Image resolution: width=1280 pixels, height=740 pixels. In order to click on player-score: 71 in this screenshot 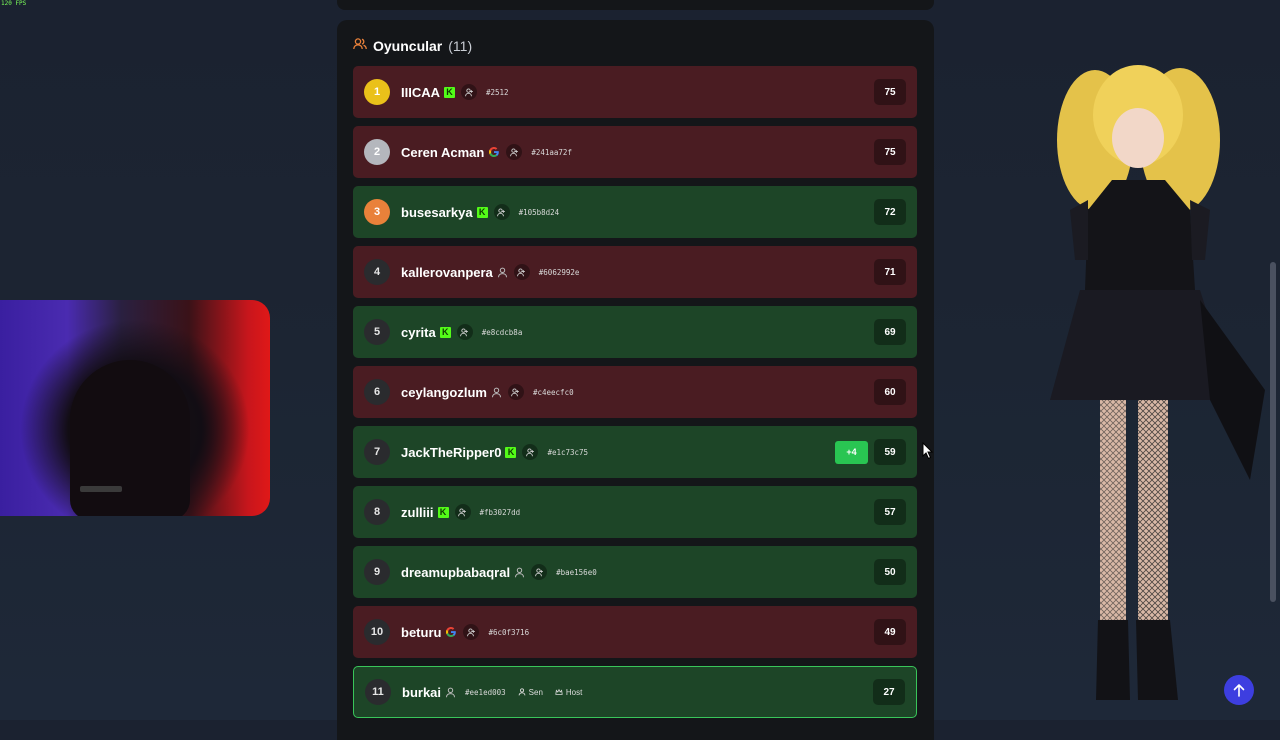, I will do `click(890, 272)`.